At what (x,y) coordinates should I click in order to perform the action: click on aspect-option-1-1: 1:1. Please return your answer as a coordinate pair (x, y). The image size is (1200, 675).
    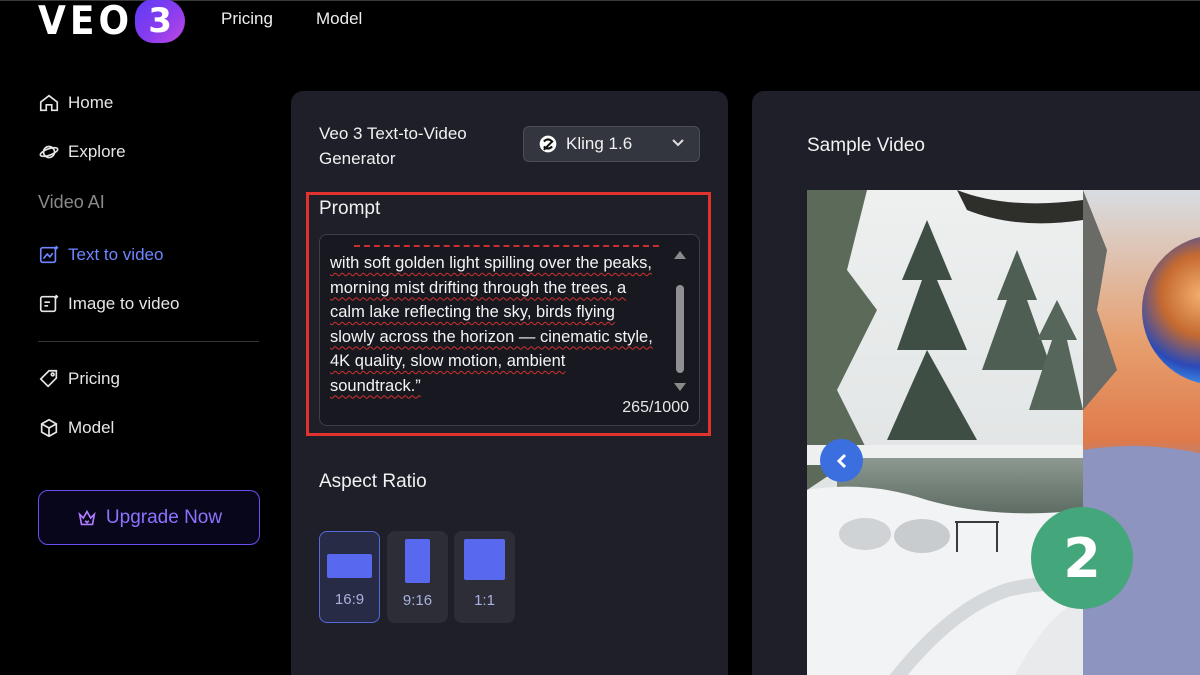
    Looking at the image, I should click on (484, 577).